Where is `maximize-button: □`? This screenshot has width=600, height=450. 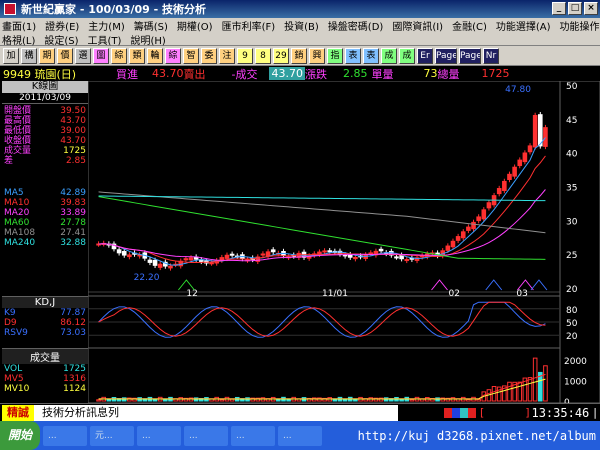 maximize-button: □ is located at coordinates (575, 8).